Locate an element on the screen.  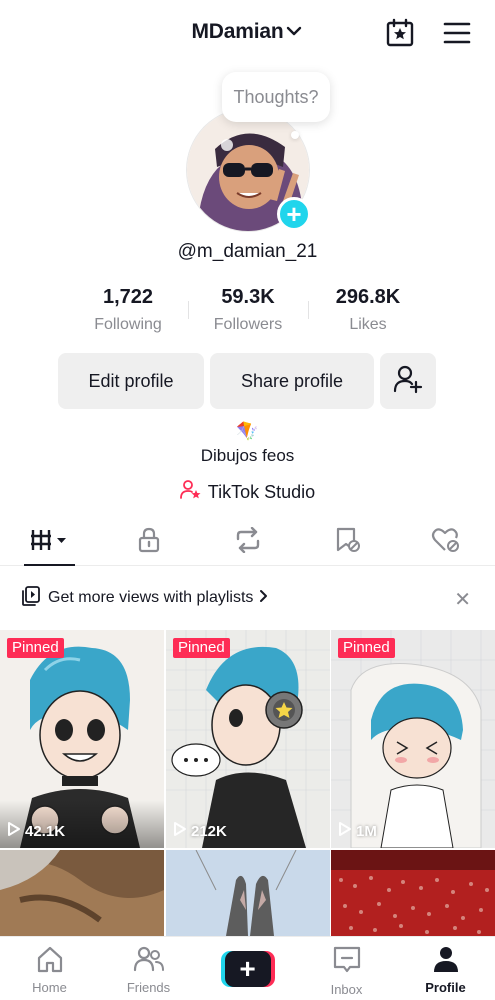
videos-grid-icon is located at coordinates (50, 542).